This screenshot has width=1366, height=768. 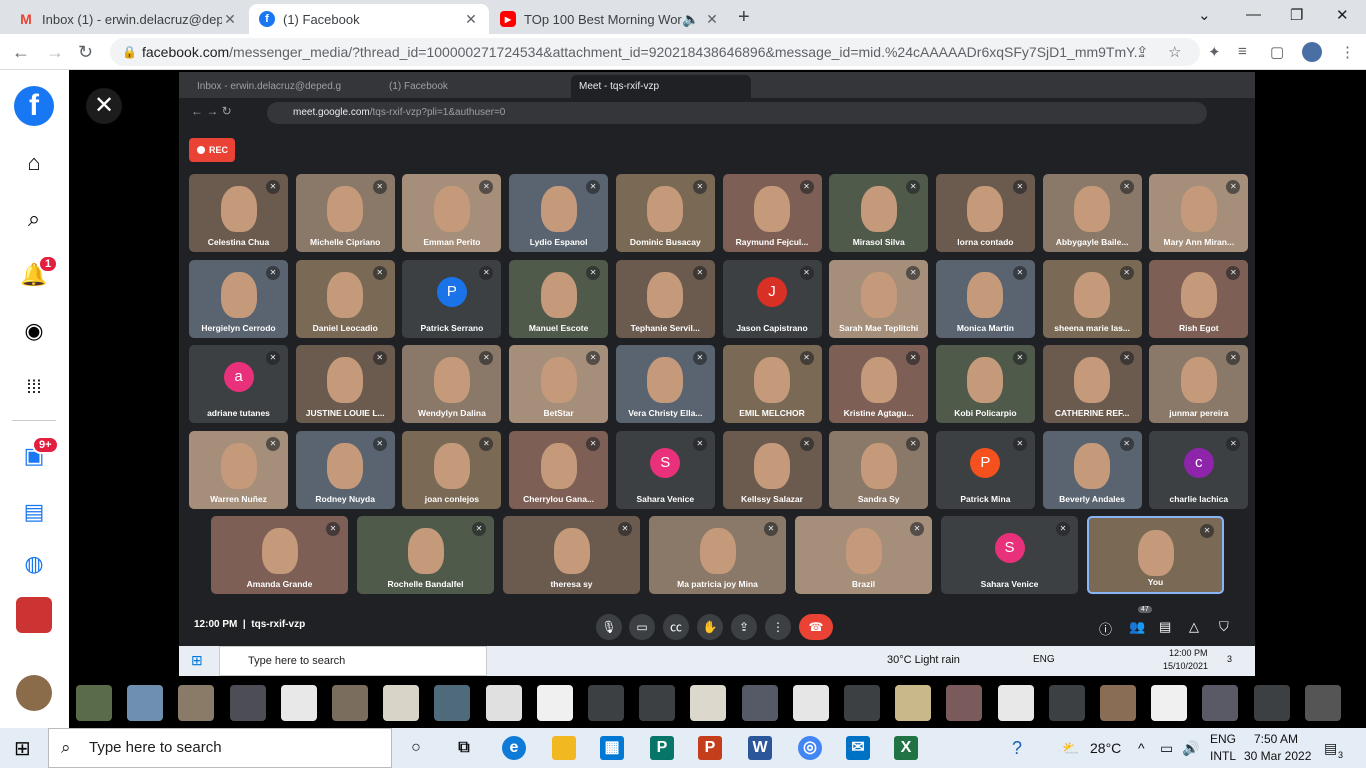 I want to click on home-icon: ⌂, so click(x=34, y=163).